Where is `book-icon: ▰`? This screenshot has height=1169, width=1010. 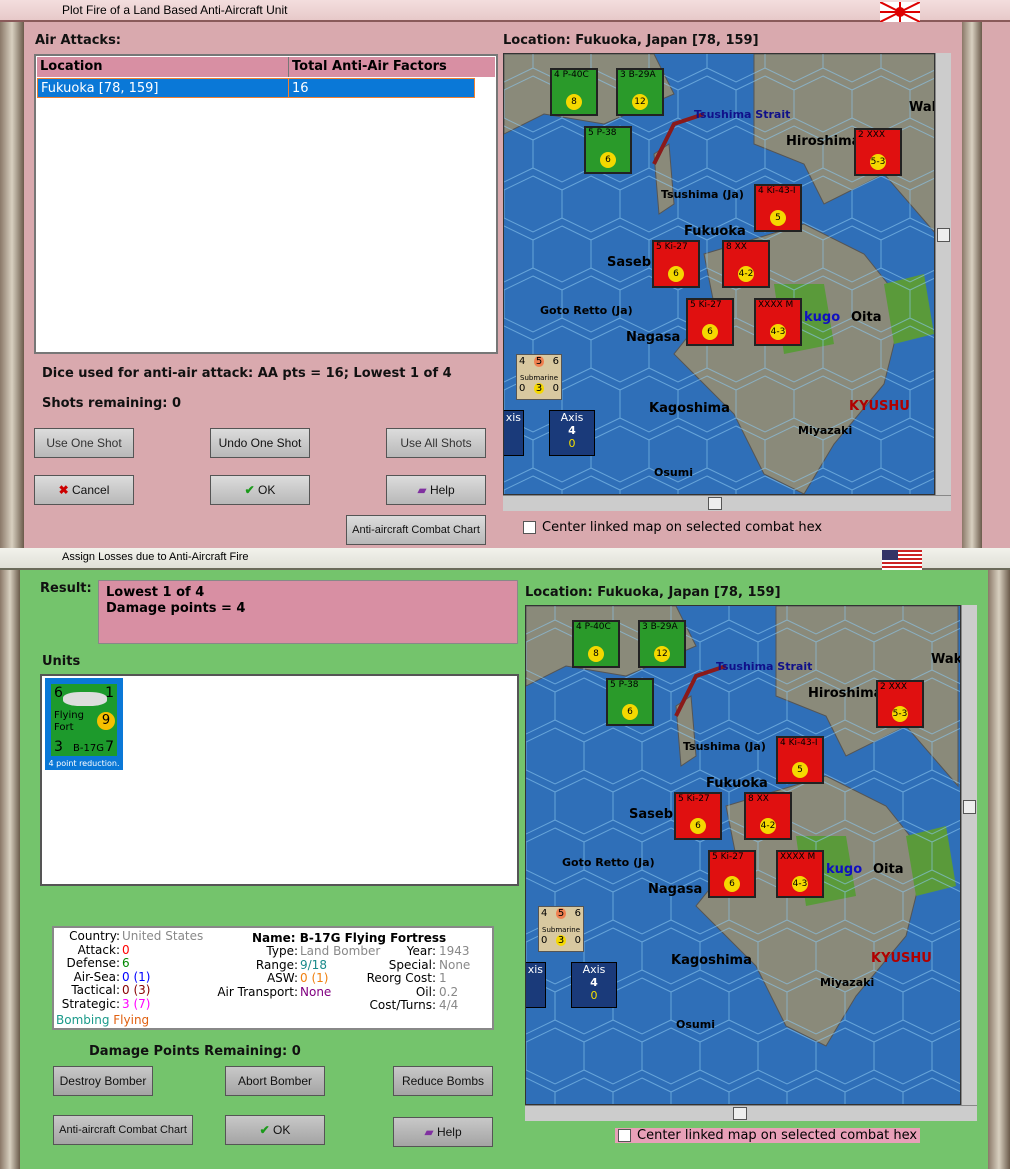
book-icon: ▰ is located at coordinates (423, 490).